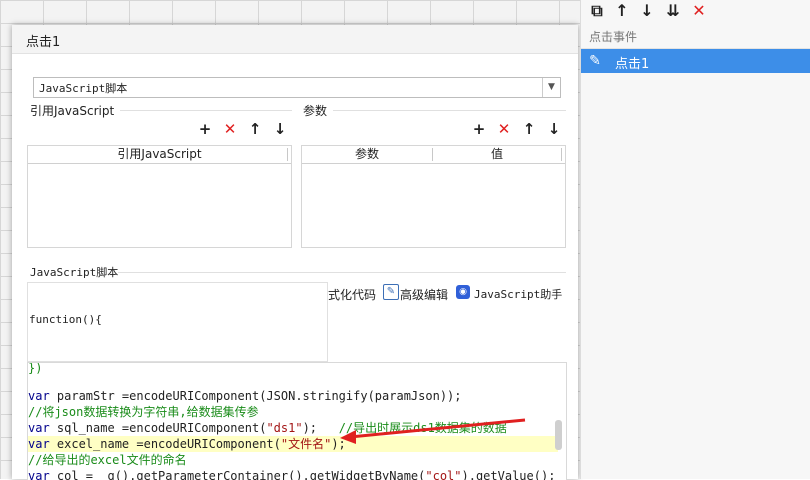 Image resolution: width=810 pixels, height=480 pixels. I want to click on ref-js-column-label: 引用JavaScript, so click(159, 154).